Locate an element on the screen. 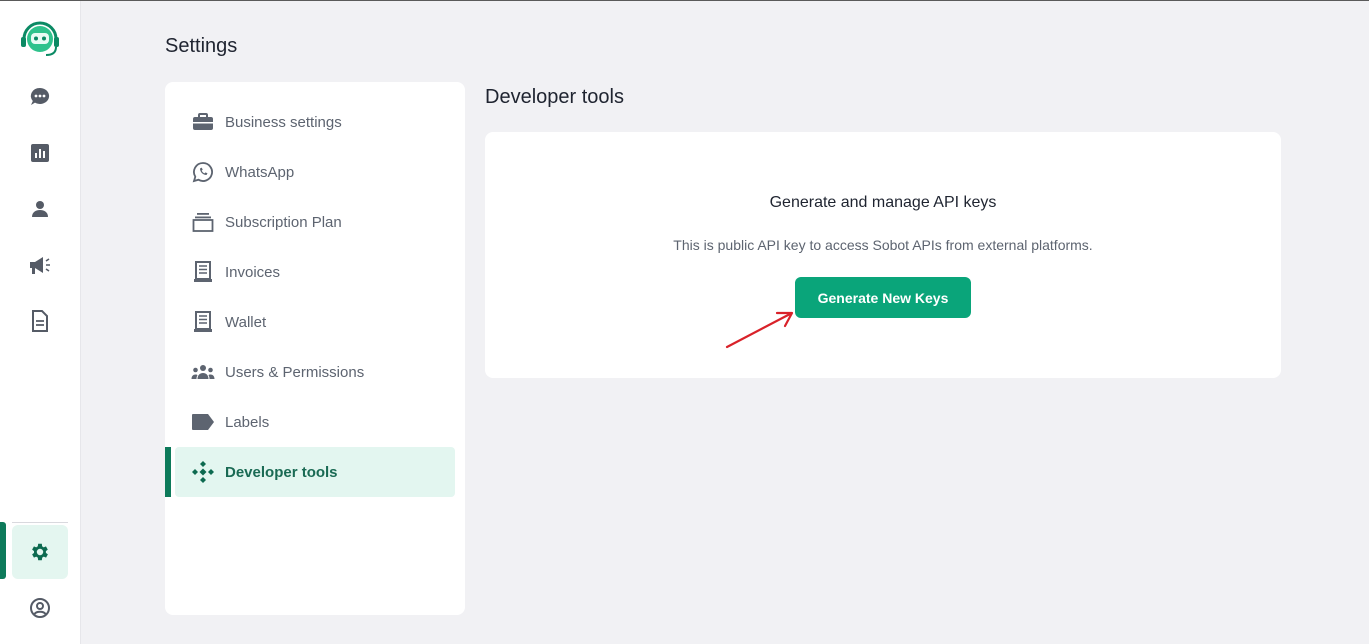 This screenshot has height=644, width=1369. menu-item-label: Developer tools is located at coordinates (281, 472).